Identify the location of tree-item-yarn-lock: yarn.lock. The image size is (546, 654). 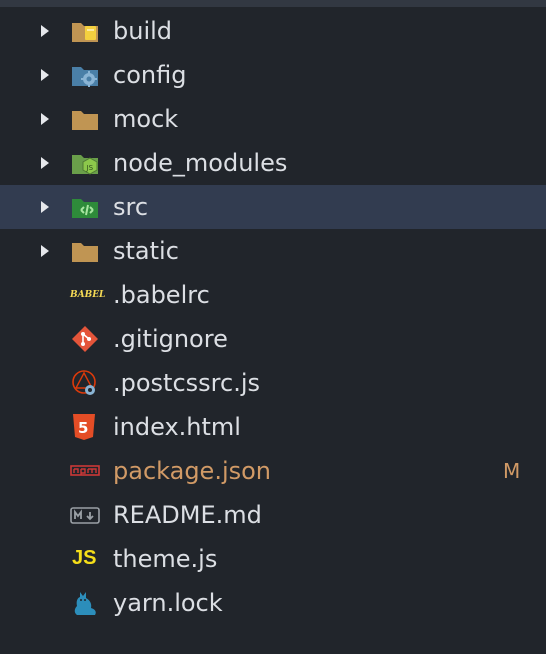
(273, 603).